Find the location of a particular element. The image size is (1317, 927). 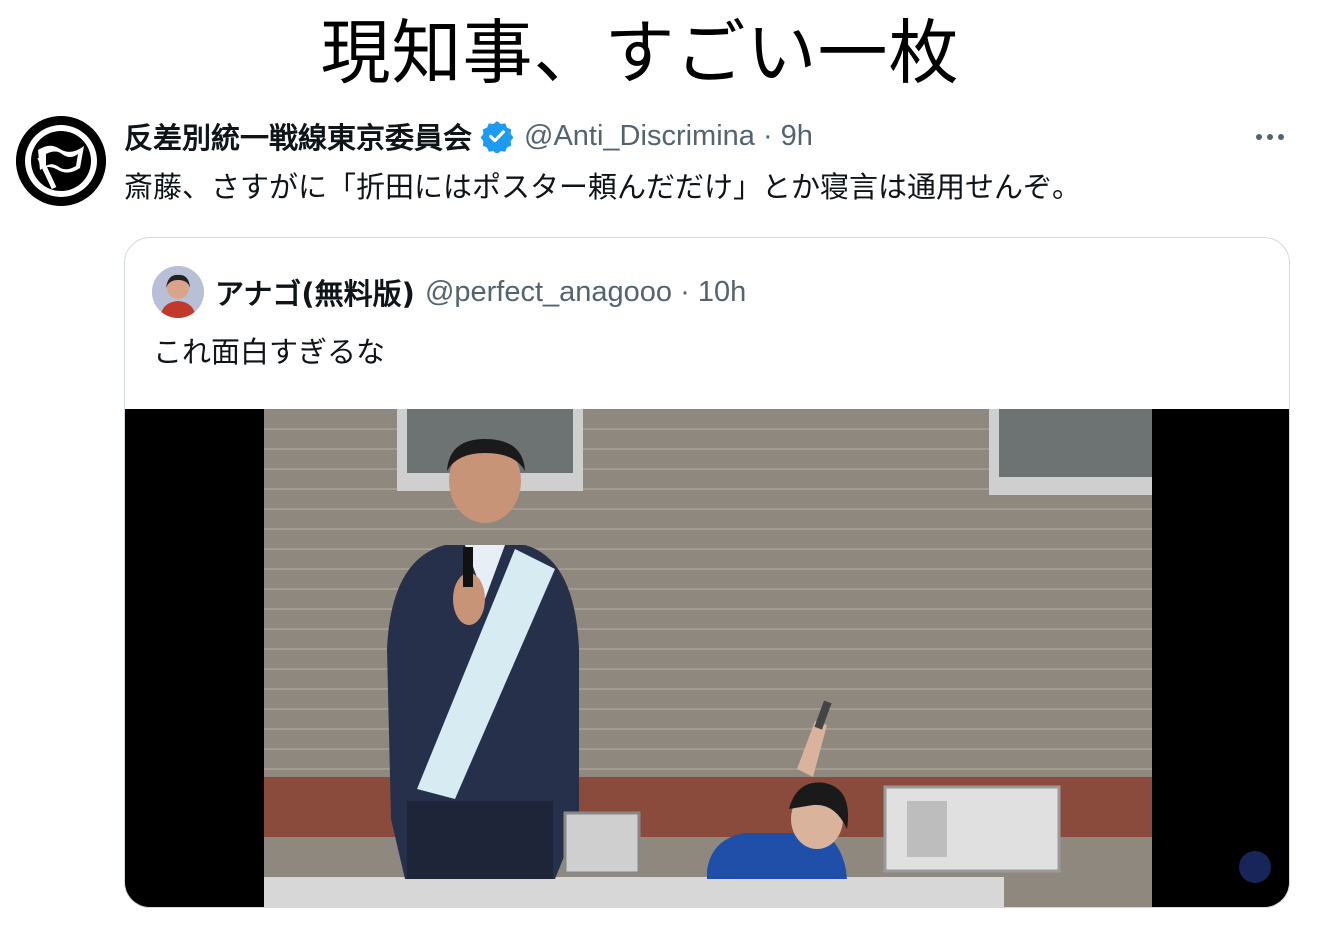

author-avatar is located at coordinates (61, 161).